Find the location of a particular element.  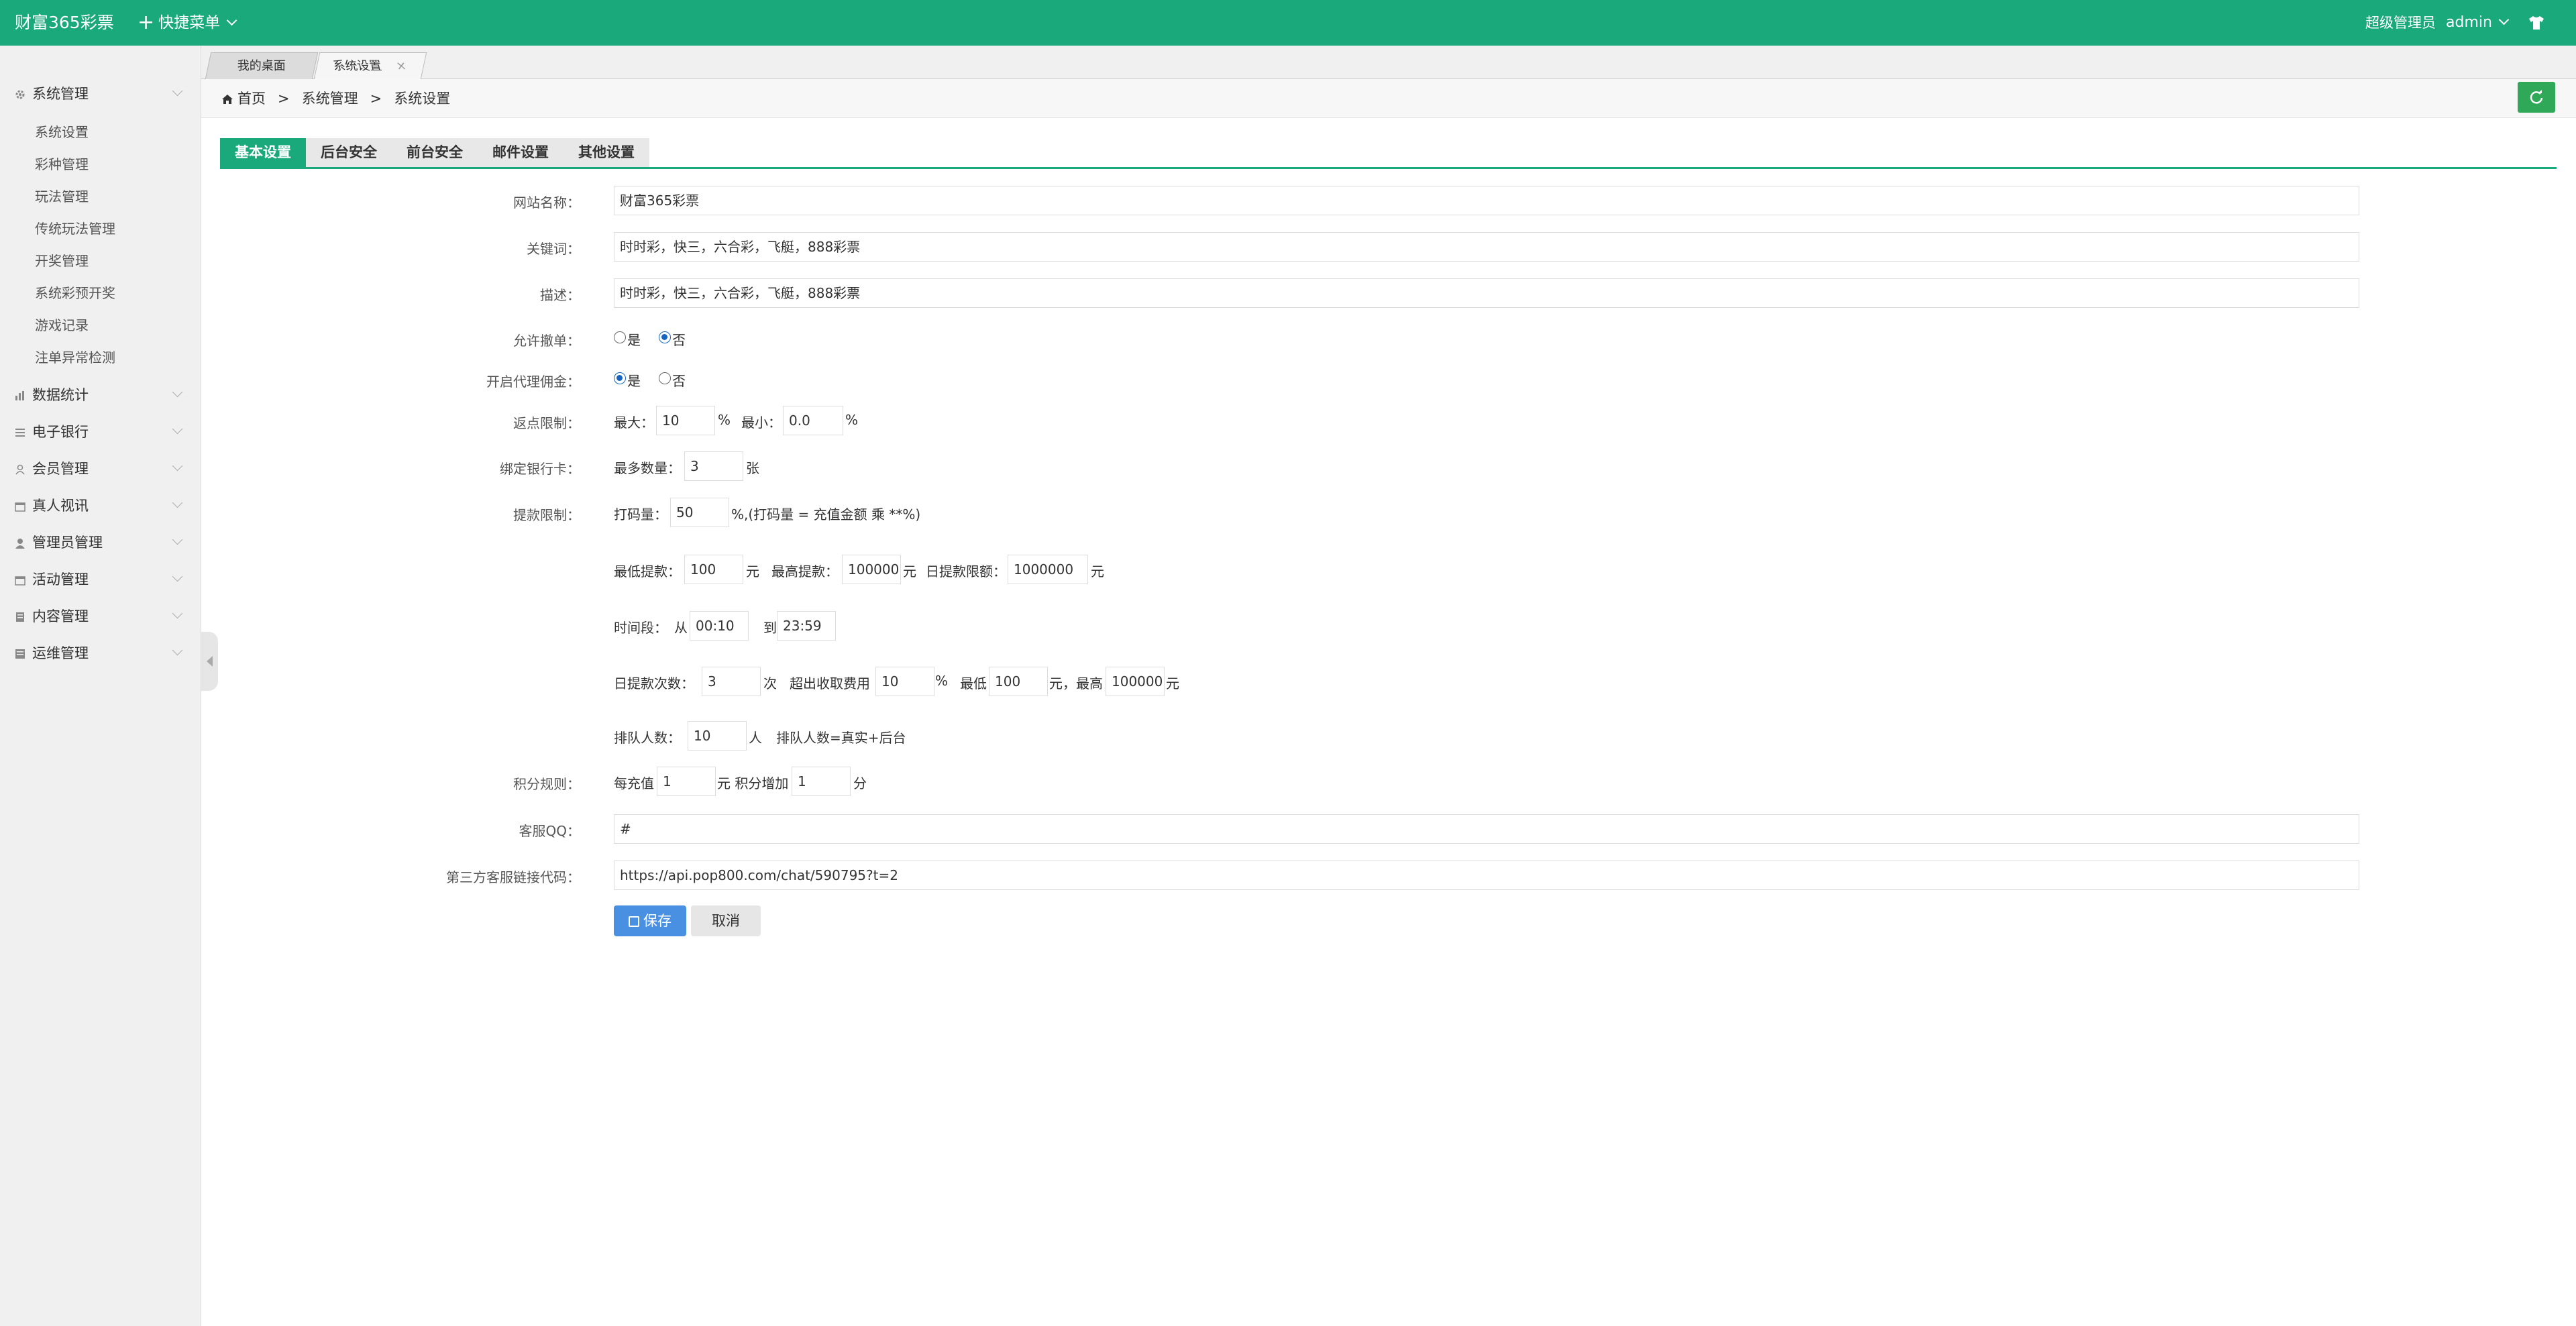

quick-menu-label: 快捷菜单 is located at coordinates (189, 23).